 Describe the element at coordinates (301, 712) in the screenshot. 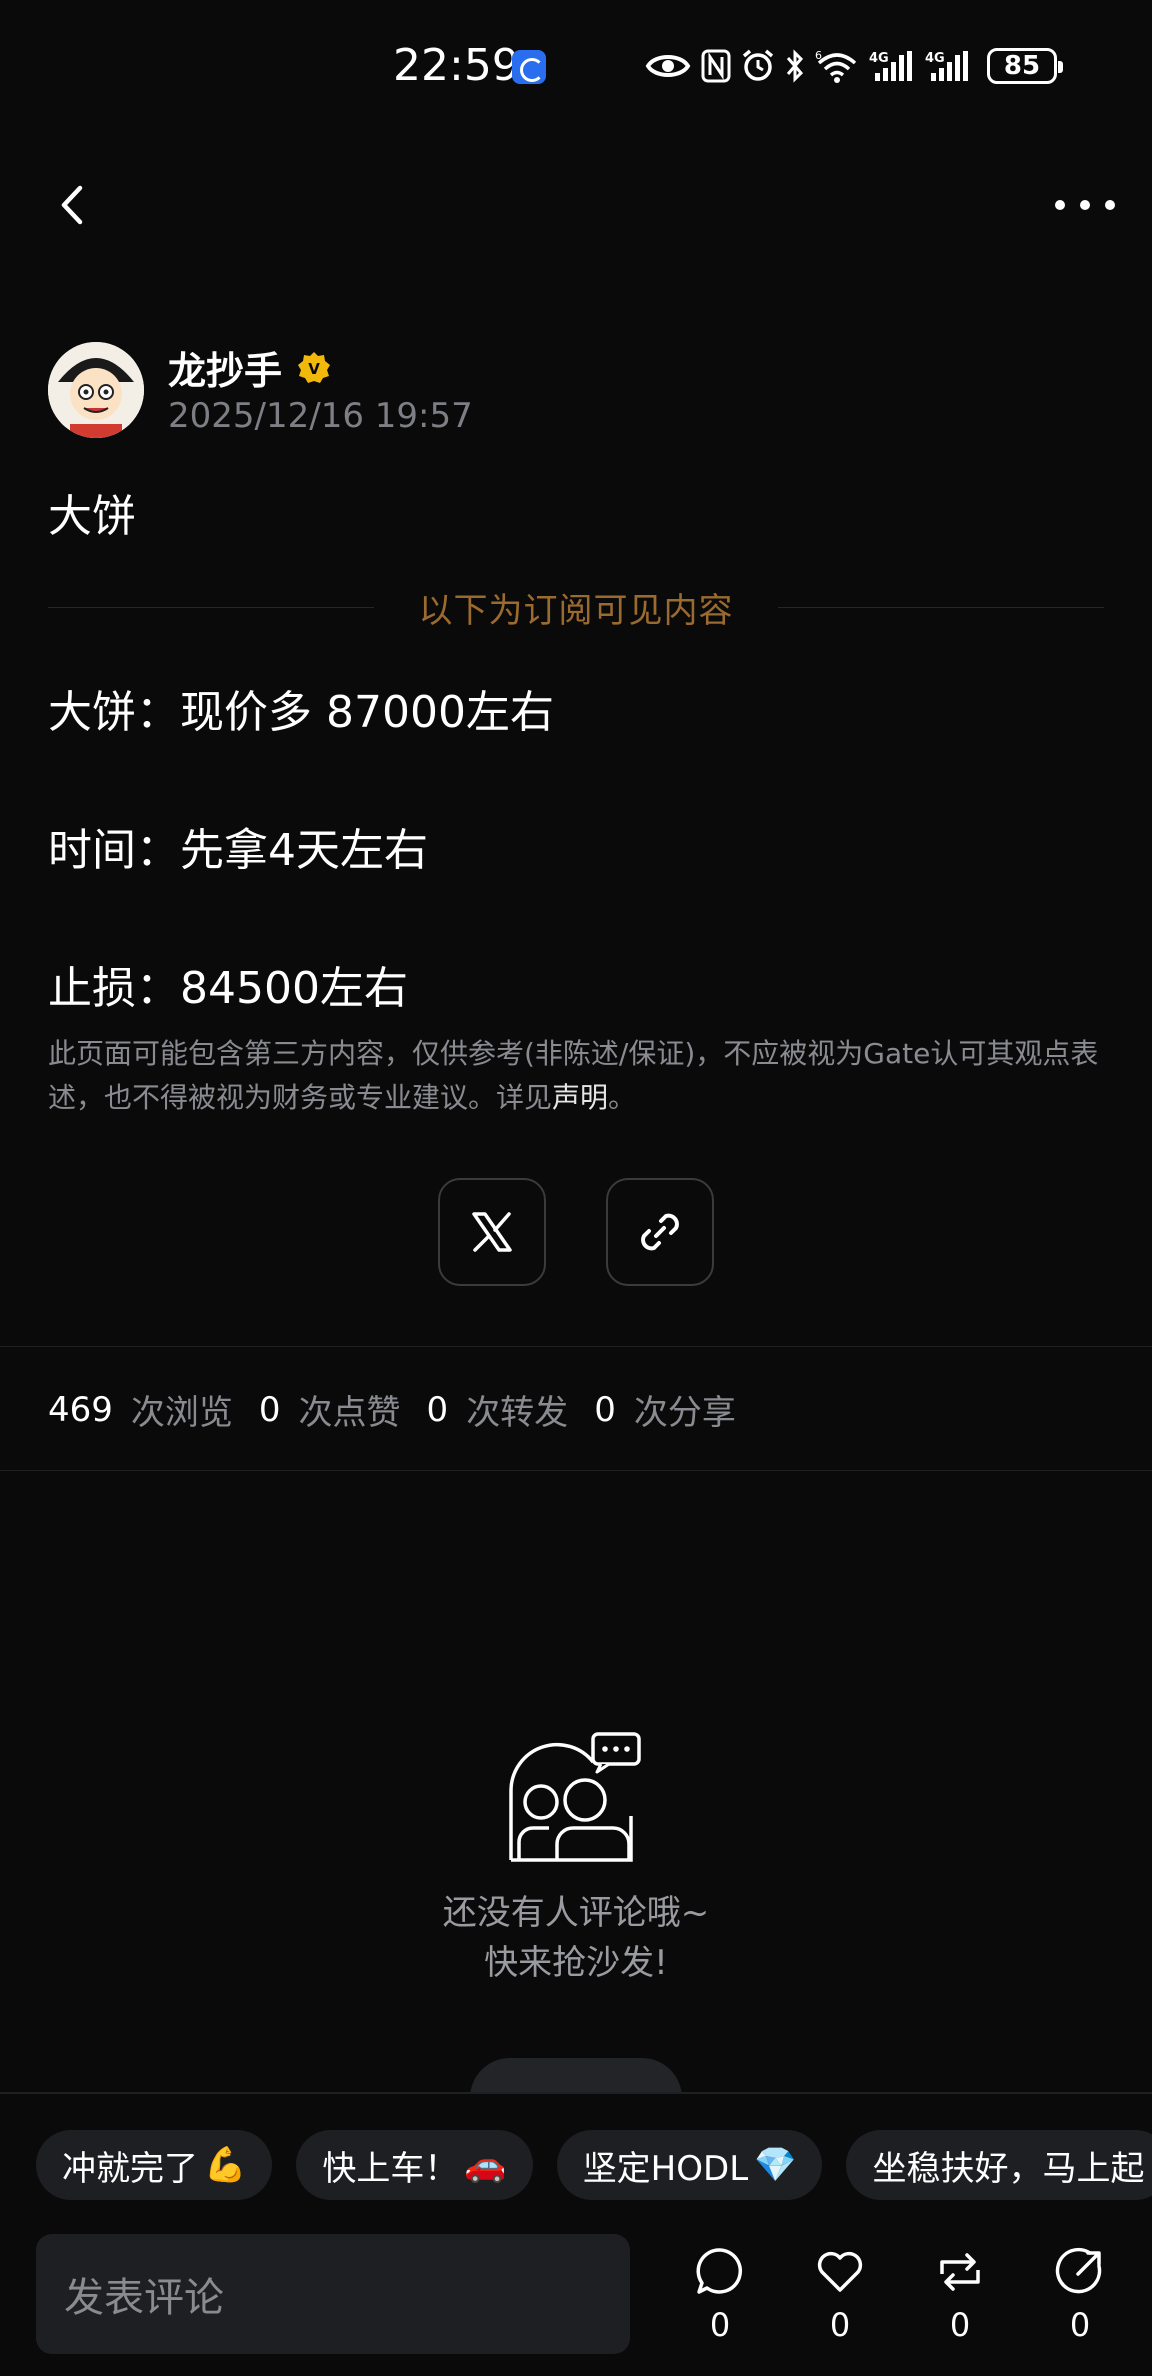

I see `post-content-line: 大饼：现价多 87000左右` at that location.